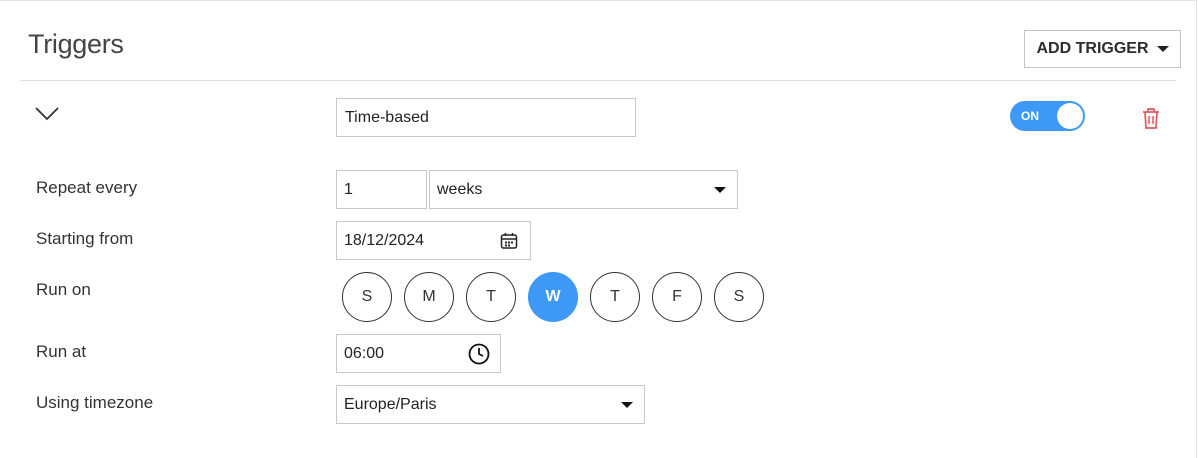 The height and width of the screenshot is (458, 1198). What do you see at coordinates (429, 297) in the screenshot?
I see `day-monday-button: M` at bounding box center [429, 297].